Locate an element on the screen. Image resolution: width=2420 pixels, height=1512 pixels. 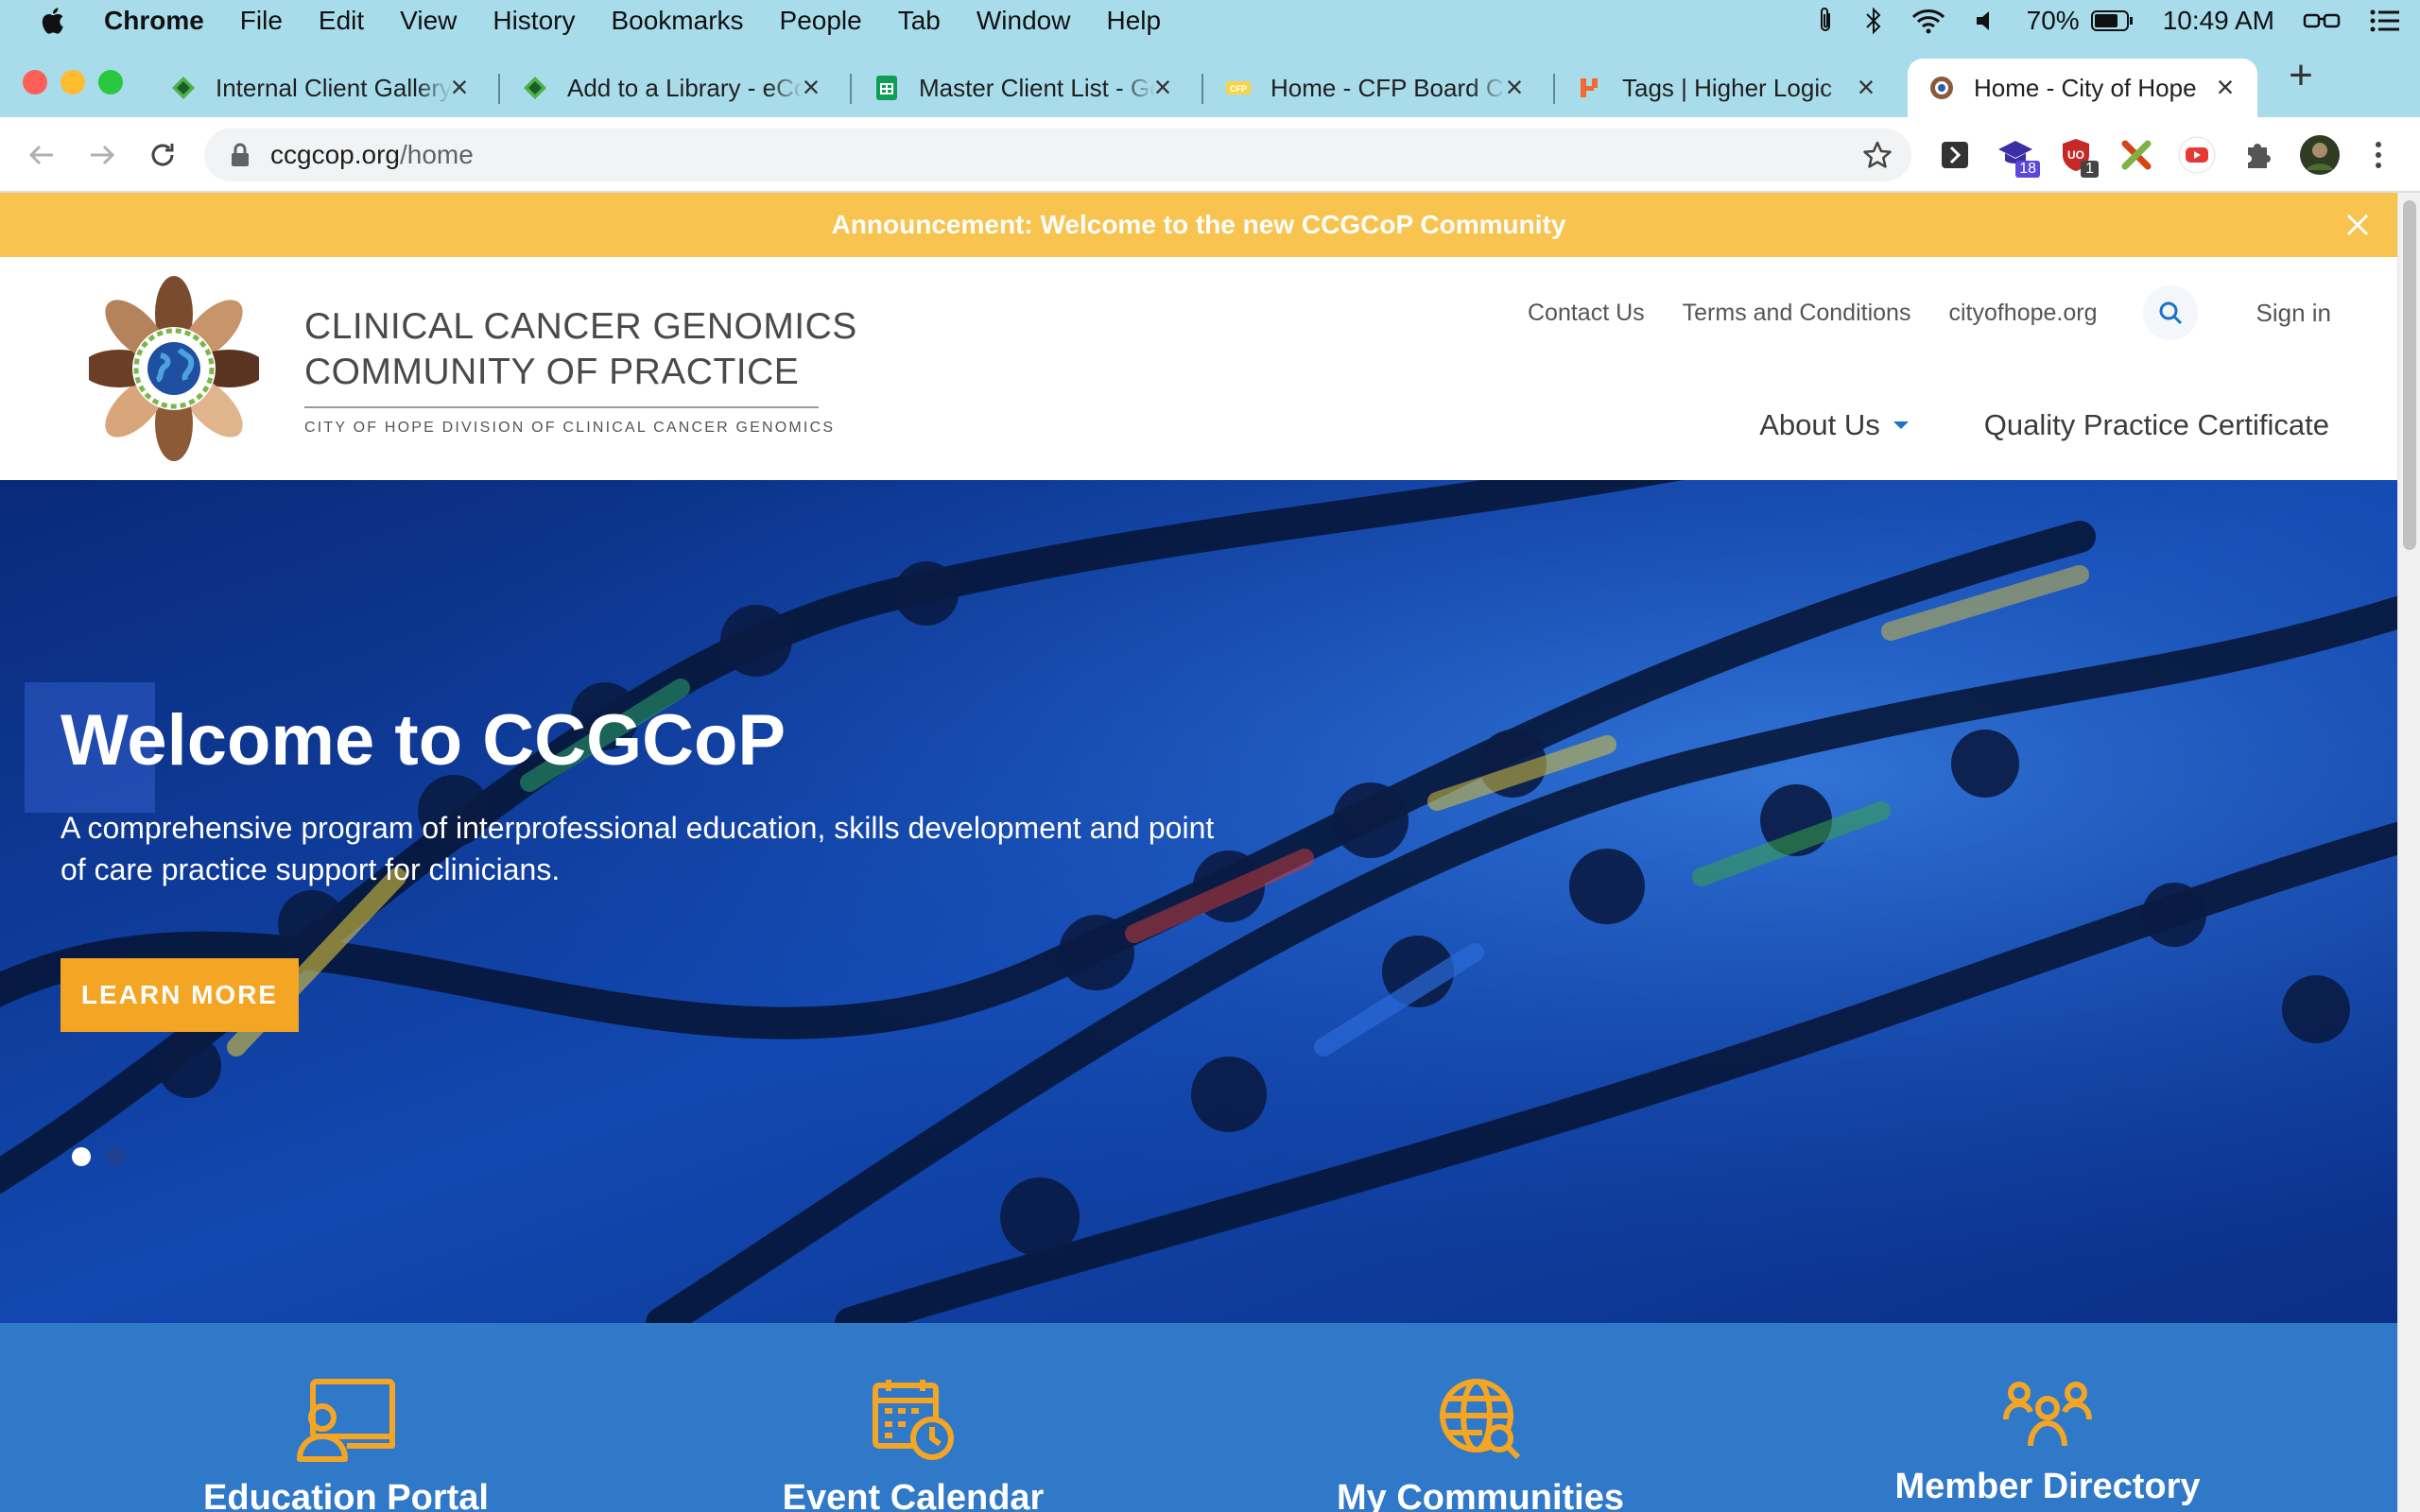
extension-red-shield-icon: UO 1 is located at coordinates (2078, 157).